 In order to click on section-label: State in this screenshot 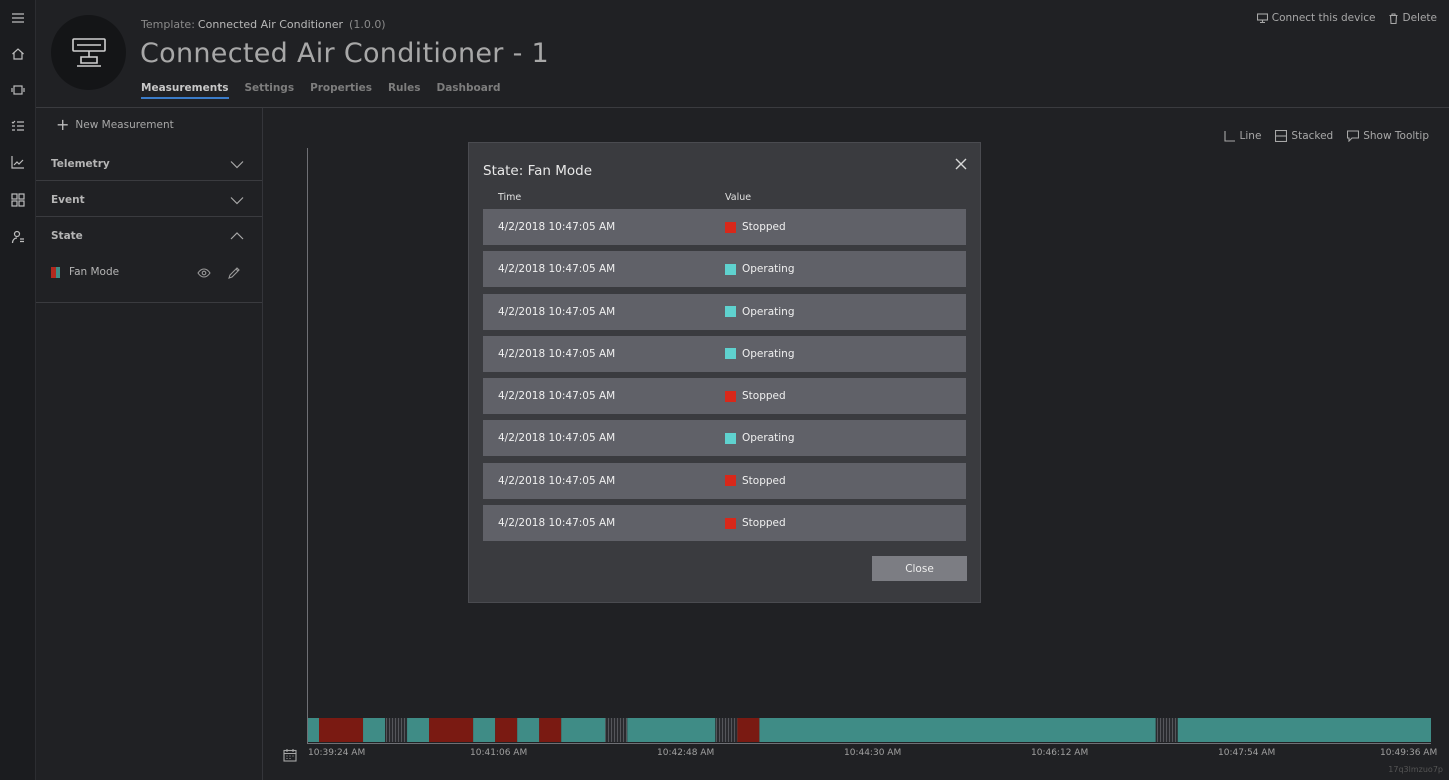, I will do `click(67, 236)`.